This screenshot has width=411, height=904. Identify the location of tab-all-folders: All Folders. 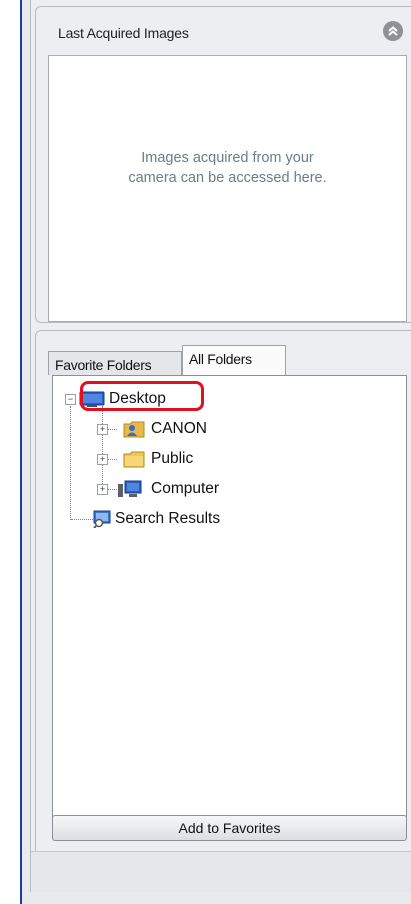
(234, 360).